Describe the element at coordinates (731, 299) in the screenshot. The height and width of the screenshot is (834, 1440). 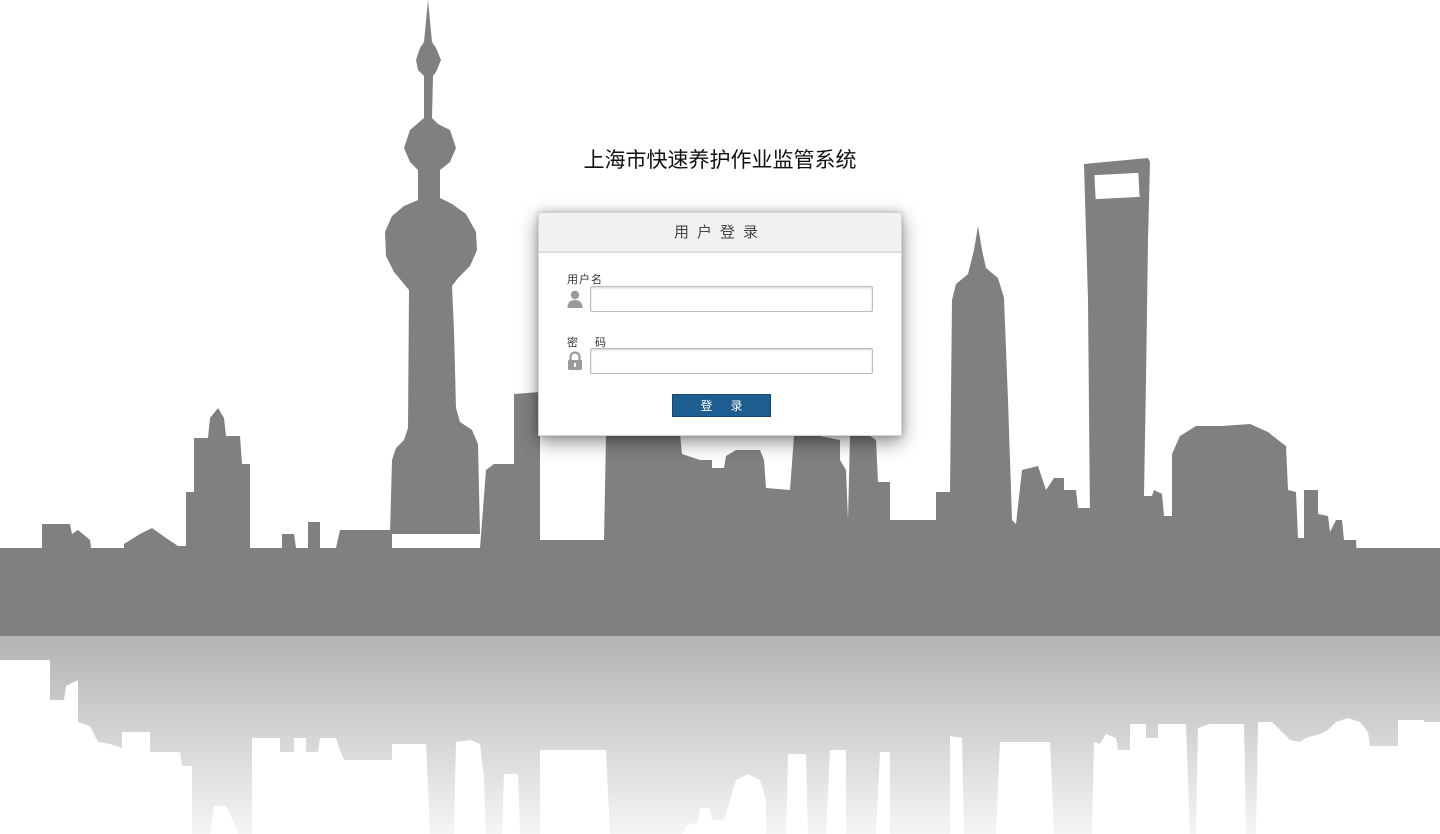
I see `username-input` at that location.